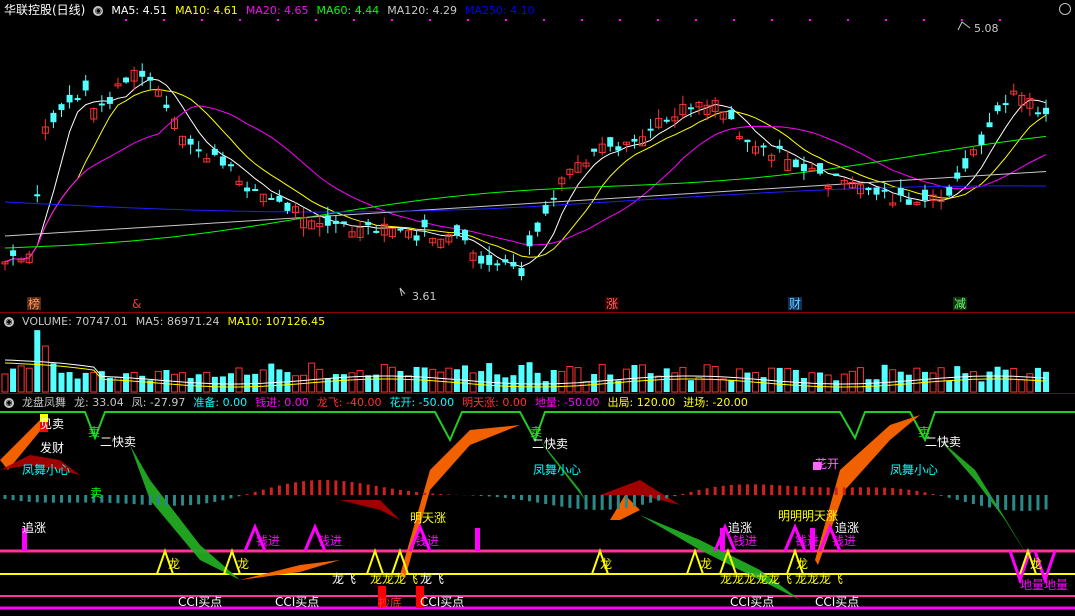  What do you see at coordinates (99, 402) in the screenshot?
I see `ind-label-1: 龙: 33.04` at bounding box center [99, 402].